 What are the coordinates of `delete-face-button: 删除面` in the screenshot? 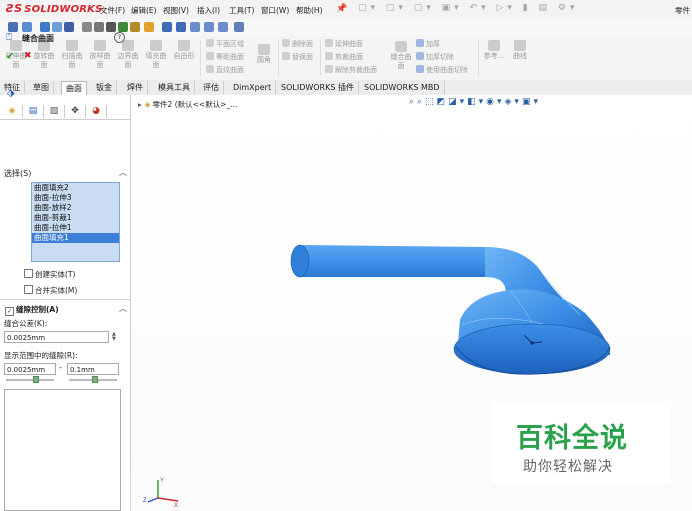 It's located at (297, 44).